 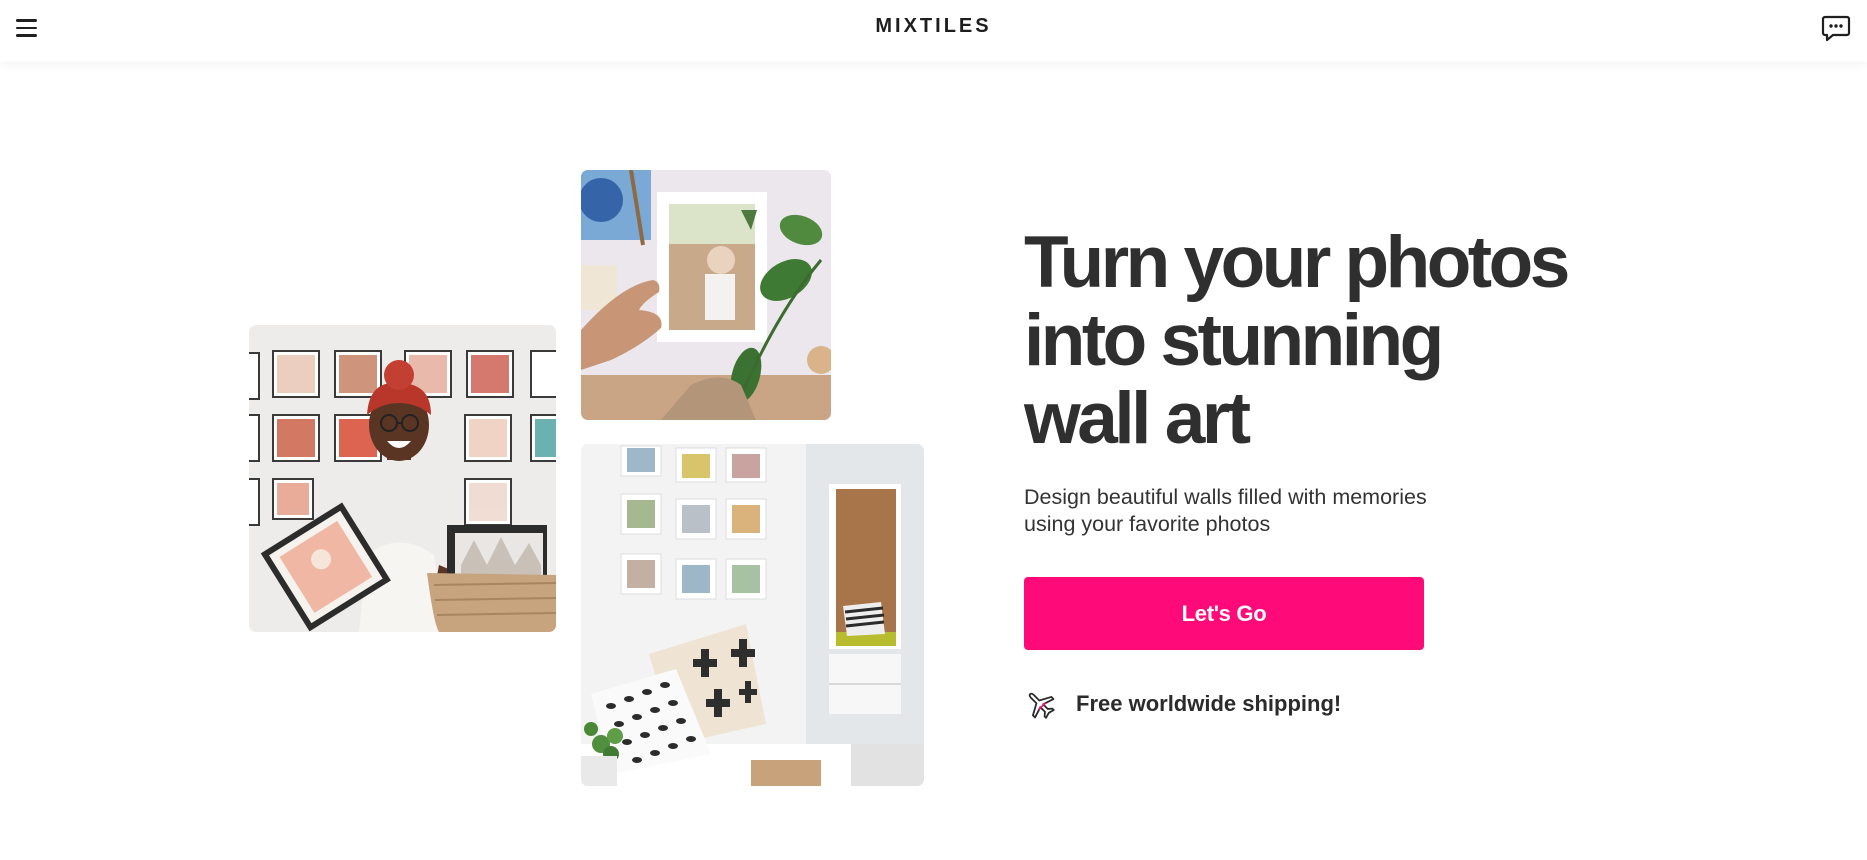 I want to click on free-shipping-notice: Free worldwide shipping!, so click(x=1182, y=704).